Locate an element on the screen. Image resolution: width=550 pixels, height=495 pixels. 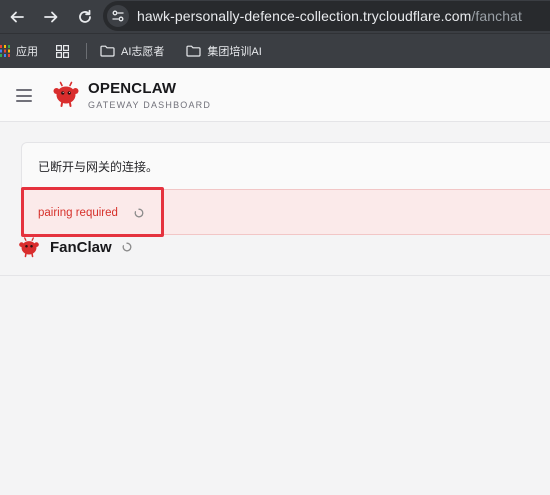
arrow-right-icon is located at coordinates (51, 16).